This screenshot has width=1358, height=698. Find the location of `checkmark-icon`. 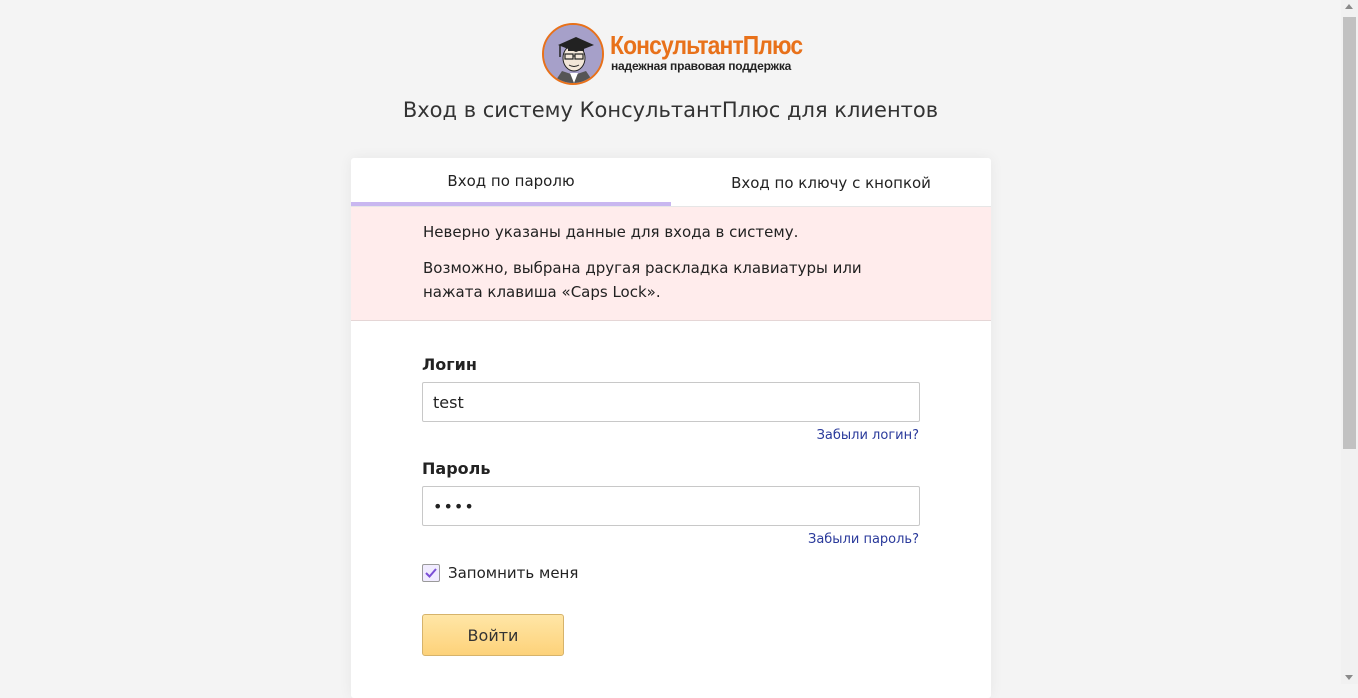

checkmark-icon is located at coordinates (431, 573).